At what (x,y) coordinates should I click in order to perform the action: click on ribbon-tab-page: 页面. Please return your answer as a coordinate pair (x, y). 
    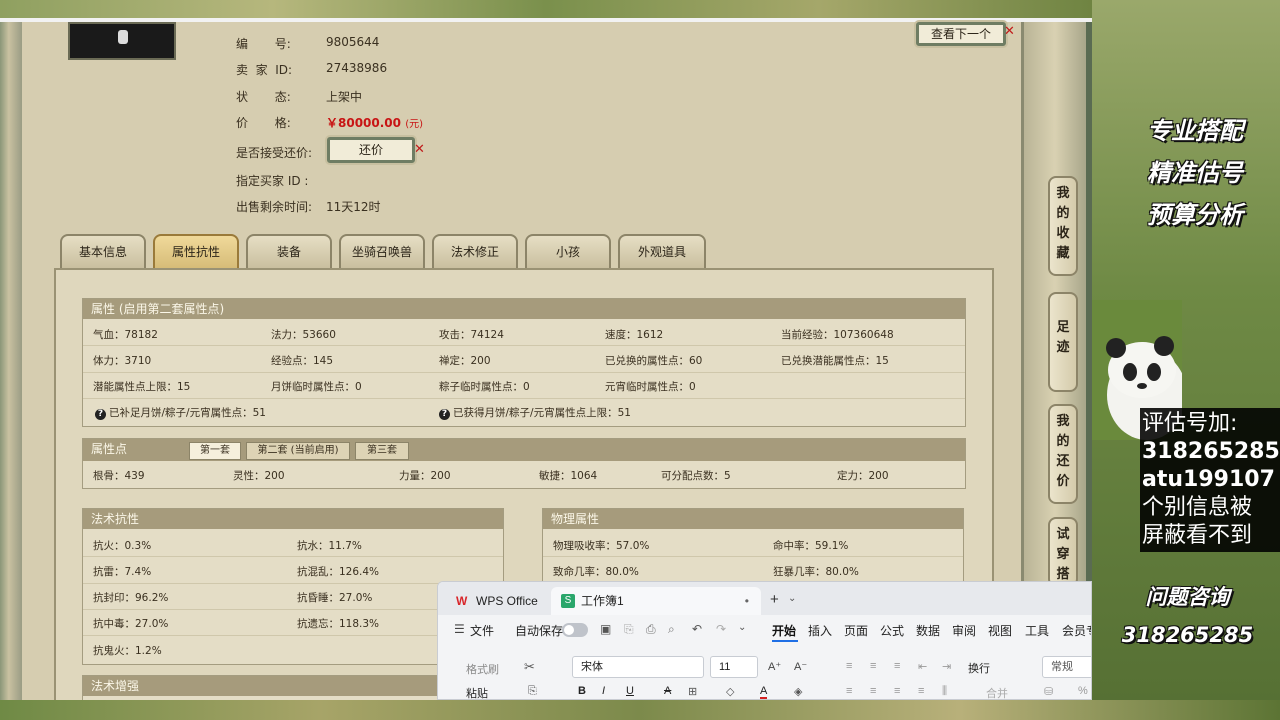
    Looking at the image, I should click on (856, 630).